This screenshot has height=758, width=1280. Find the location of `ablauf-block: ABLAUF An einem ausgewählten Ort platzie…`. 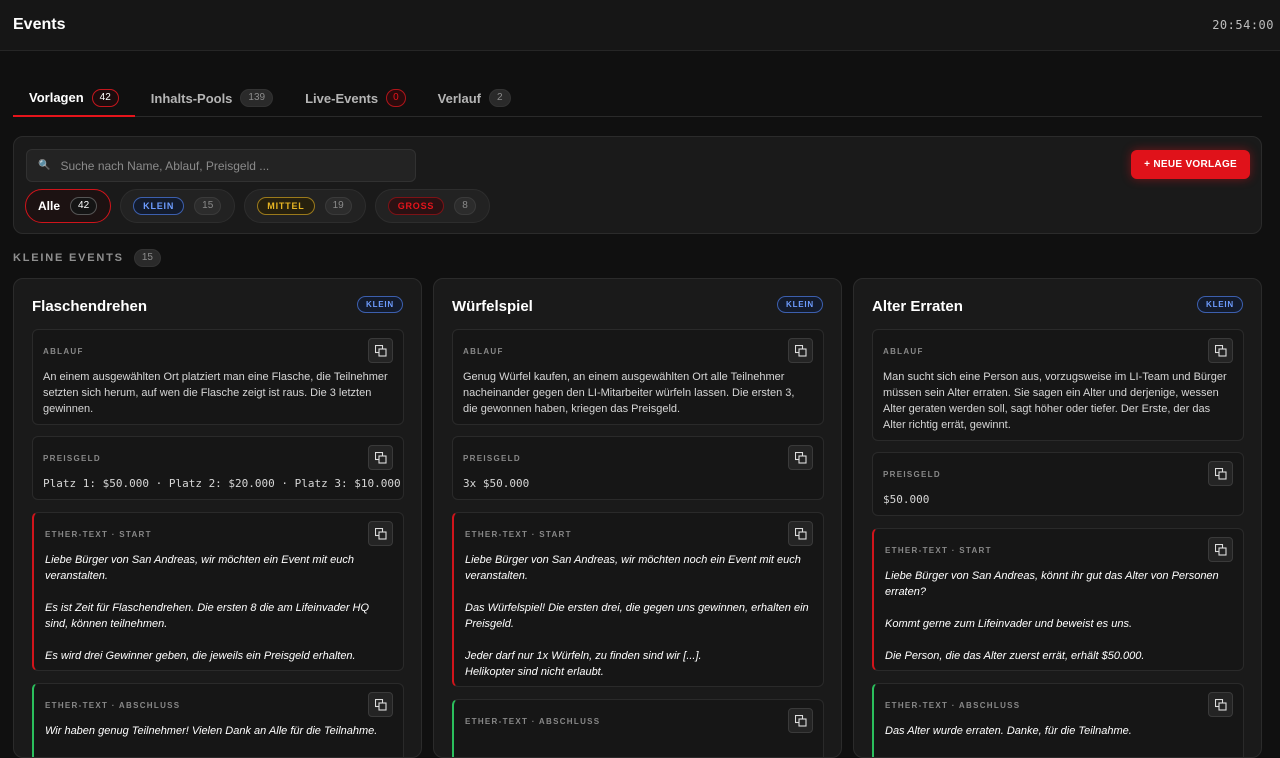

ablauf-block: ABLAUF An einem ausgewählten Ort platzie… is located at coordinates (218, 377).